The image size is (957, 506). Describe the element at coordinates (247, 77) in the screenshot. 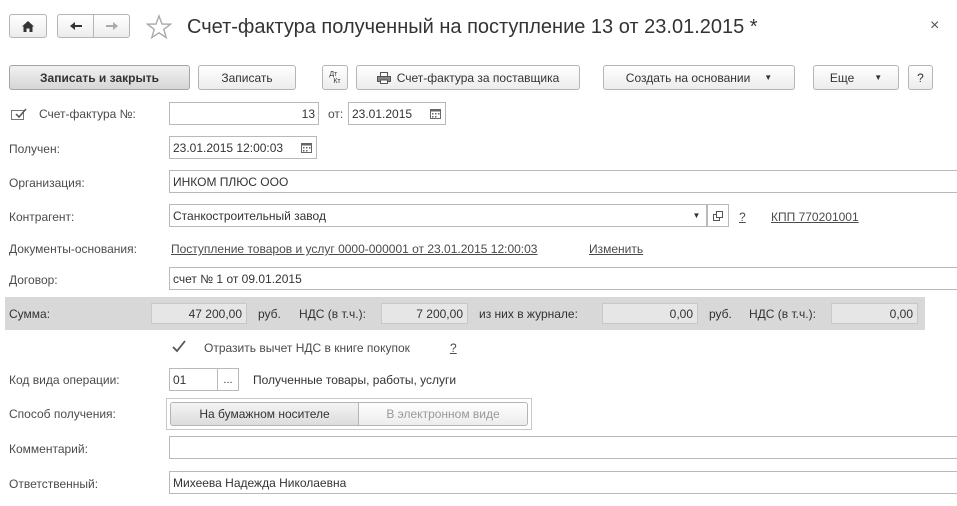

I see `save-button: Записать` at that location.